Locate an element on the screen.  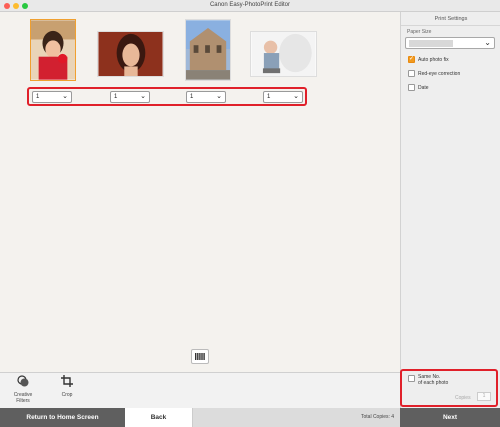
crop-button: Crop is located at coordinates (67, 386).